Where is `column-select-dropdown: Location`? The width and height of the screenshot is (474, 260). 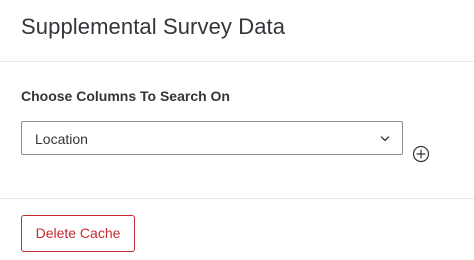
column-select-dropdown: Location is located at coordinates (212, 138).